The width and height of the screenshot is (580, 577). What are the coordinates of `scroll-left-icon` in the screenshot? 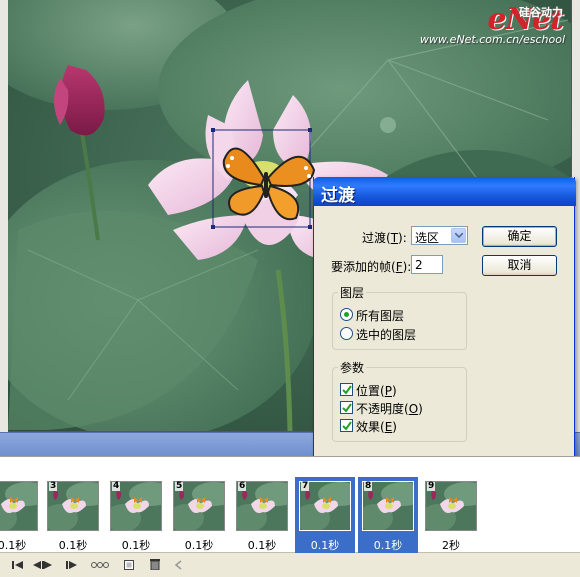 It's located at (178, 564).